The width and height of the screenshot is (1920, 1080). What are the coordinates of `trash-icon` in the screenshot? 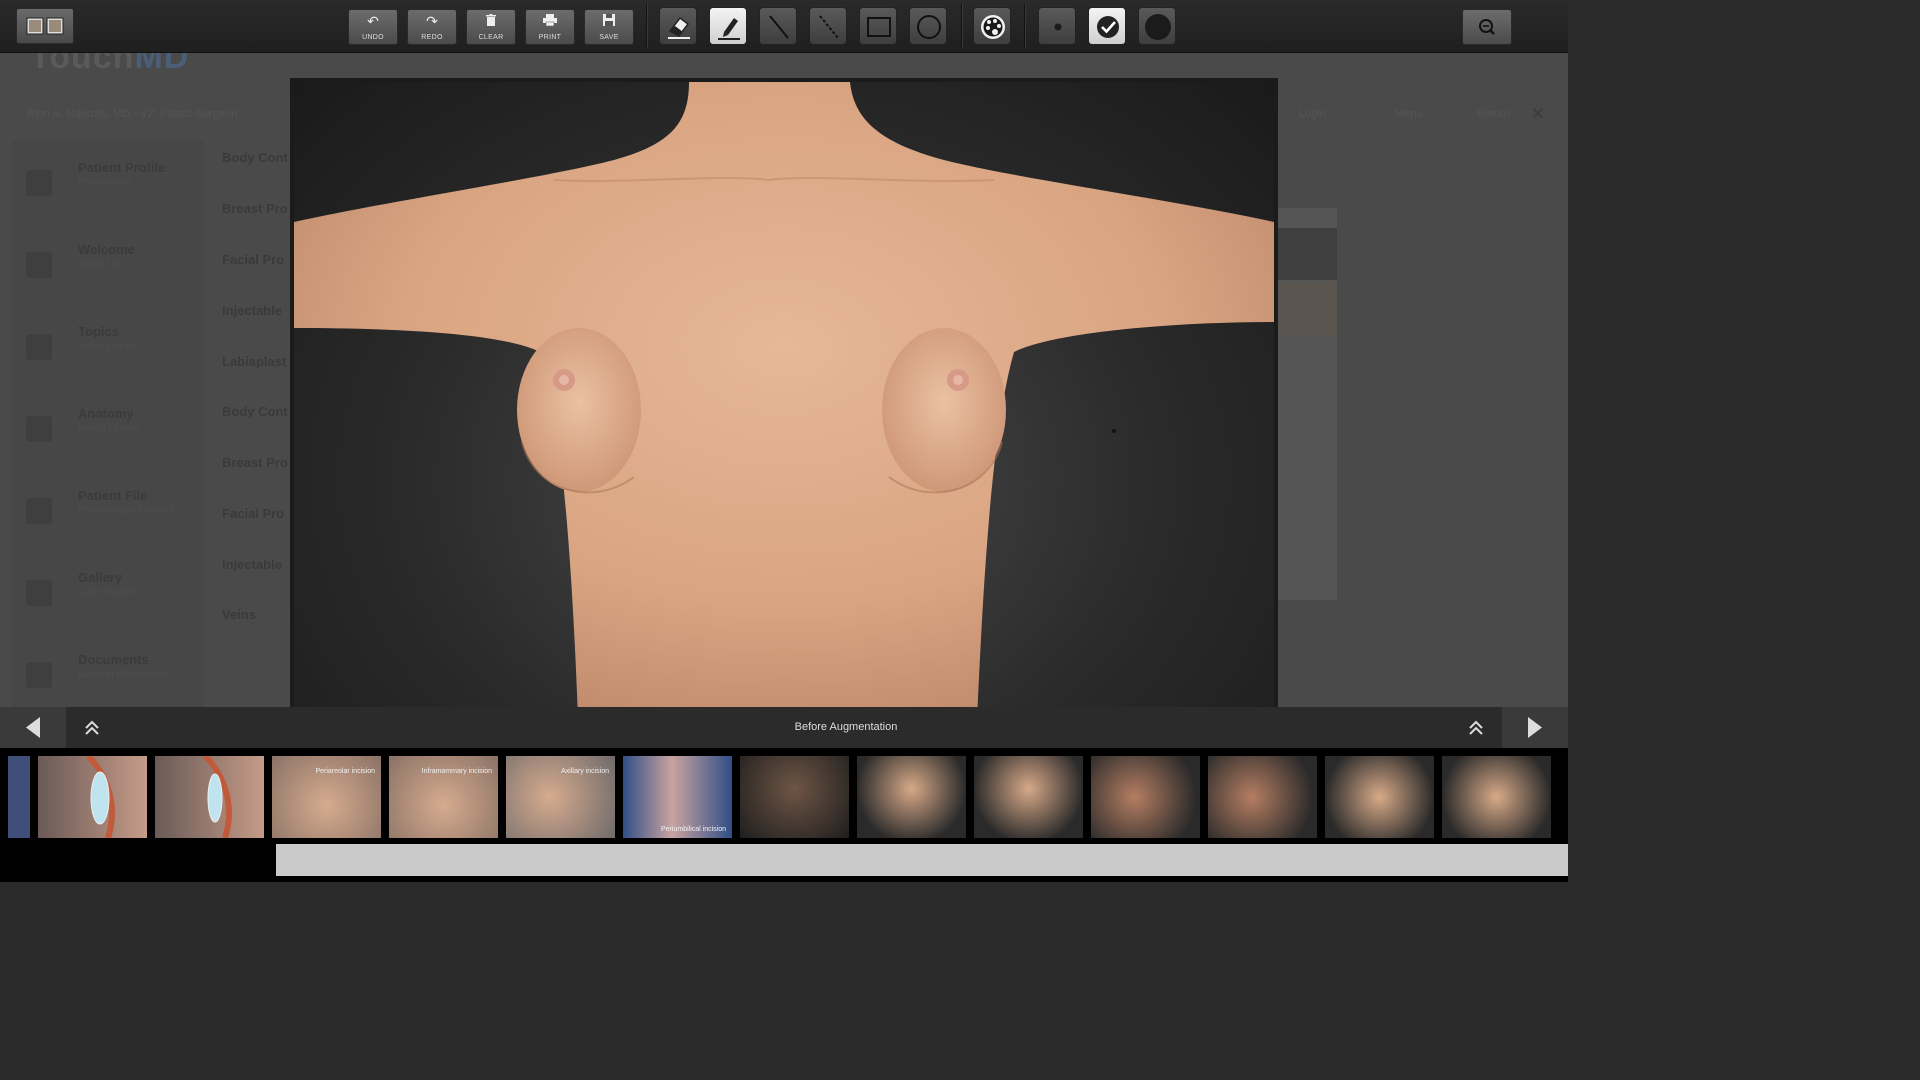 It's located at (491, 21).